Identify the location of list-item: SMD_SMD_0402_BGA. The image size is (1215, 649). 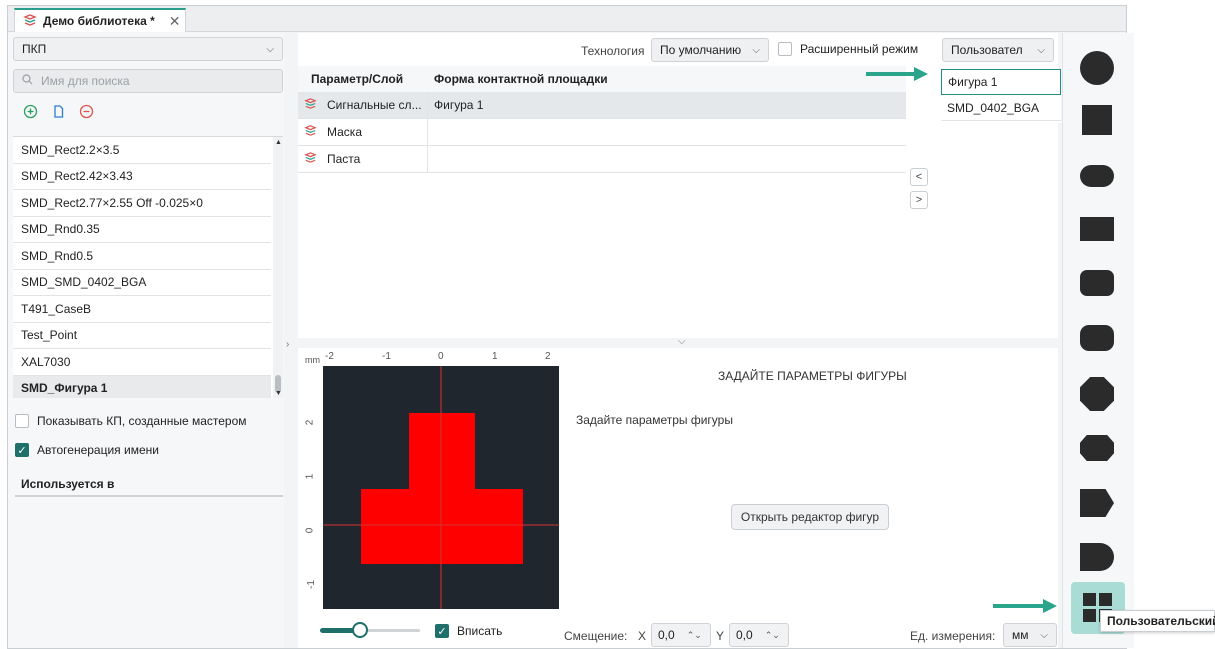
(142, 283).